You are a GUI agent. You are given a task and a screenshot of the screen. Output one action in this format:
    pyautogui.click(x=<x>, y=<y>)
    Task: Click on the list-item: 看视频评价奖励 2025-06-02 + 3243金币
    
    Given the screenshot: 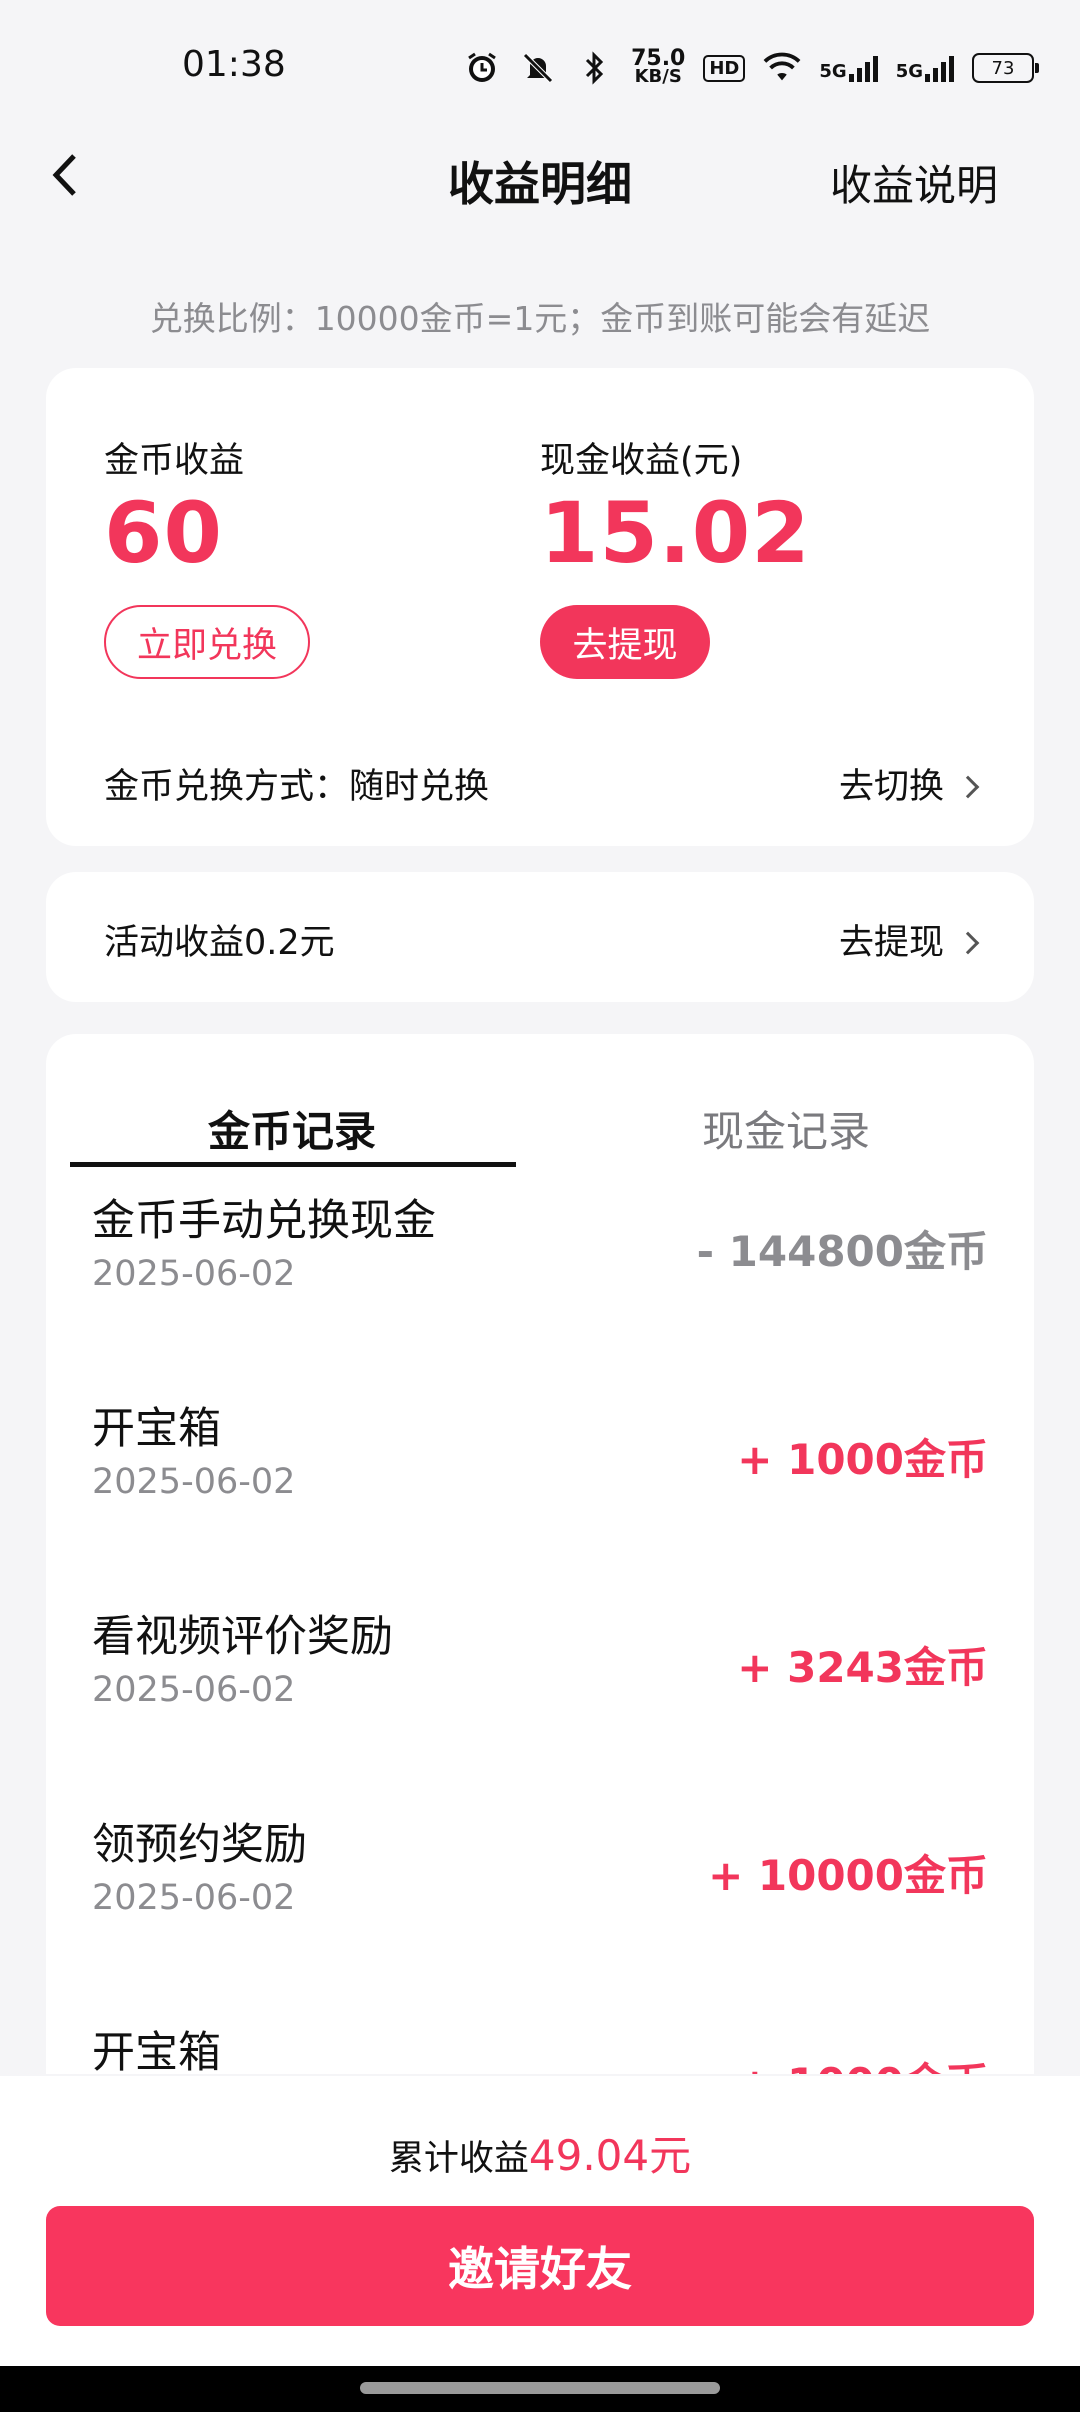 What is the action you would take?
    pyautogui.click(x=540, y=1682)
    